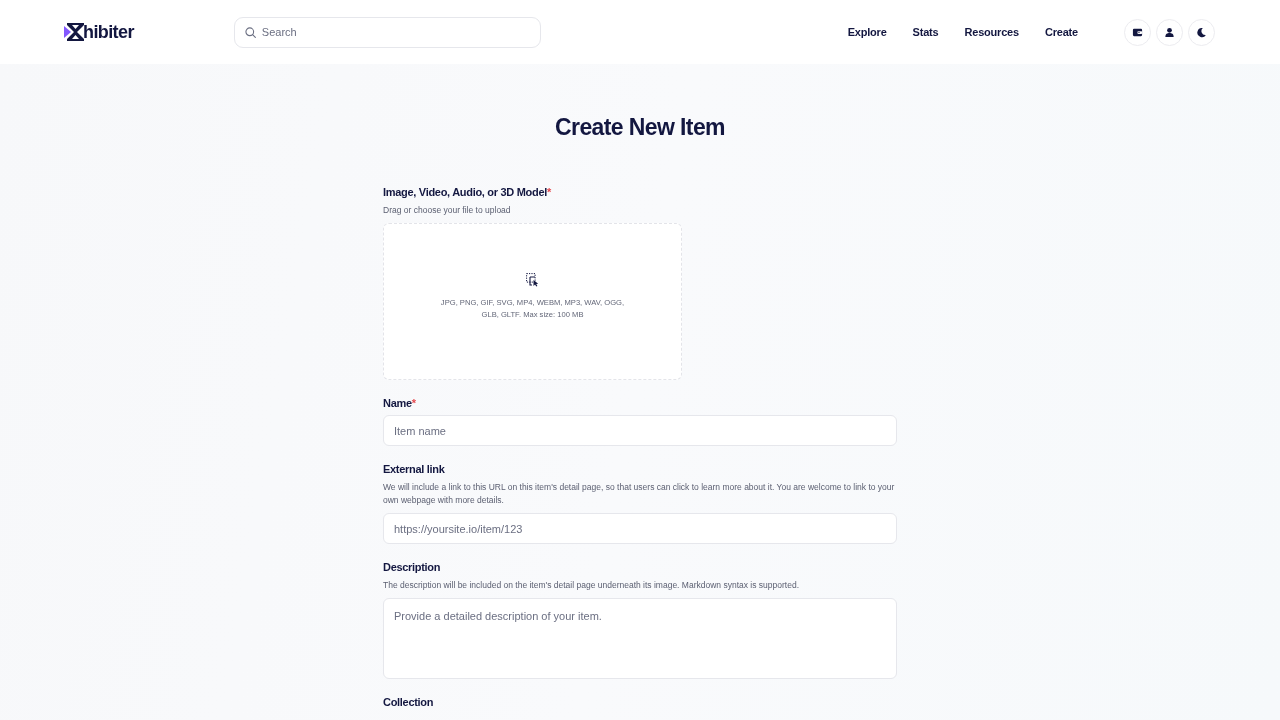 Image resolution: width=1280 pixels, height=720 pixels. Describe the element at coordinates (1061, 32) in the screenshot. I see `nav-link: Create` at that location.